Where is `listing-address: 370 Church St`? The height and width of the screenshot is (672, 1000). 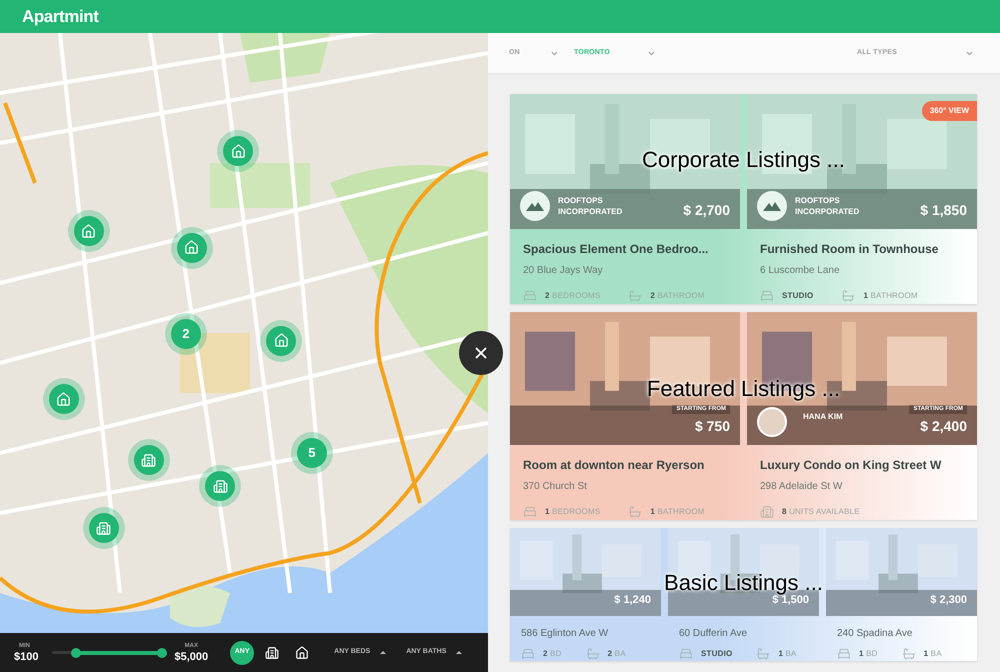
listing-address: 370 Church St is located at coordinates (555, 487).